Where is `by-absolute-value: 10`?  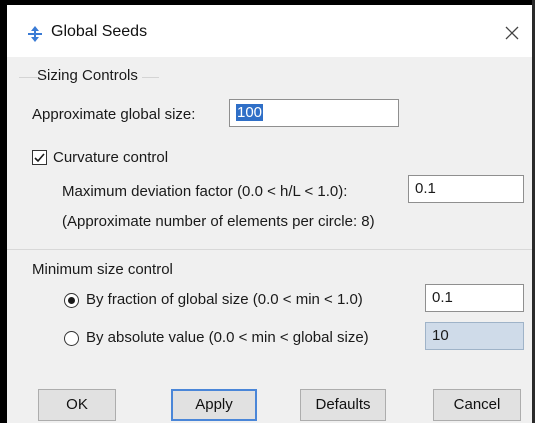
by-absolute-value: 10 is located at coordinates (440, 335).